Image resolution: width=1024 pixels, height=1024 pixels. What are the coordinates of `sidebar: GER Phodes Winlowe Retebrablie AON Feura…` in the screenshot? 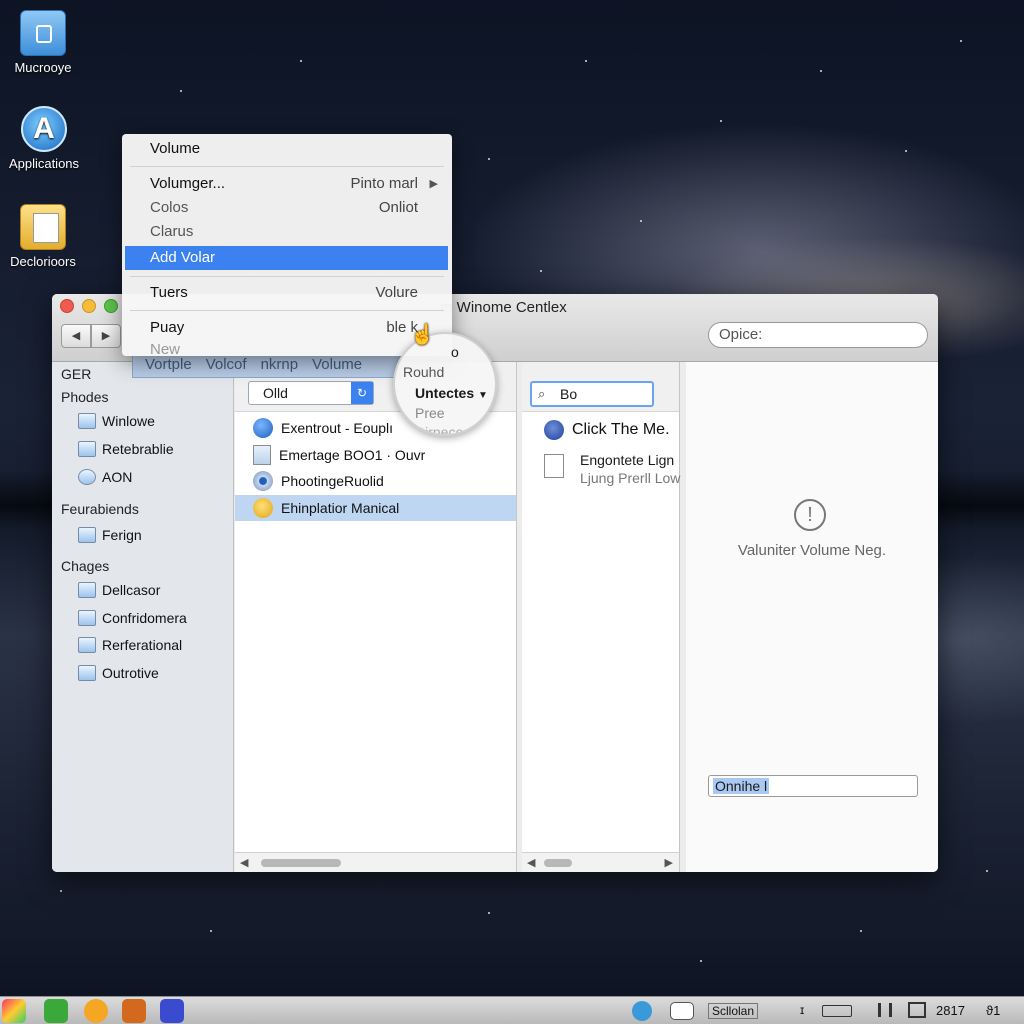 It's located at (143, 617).